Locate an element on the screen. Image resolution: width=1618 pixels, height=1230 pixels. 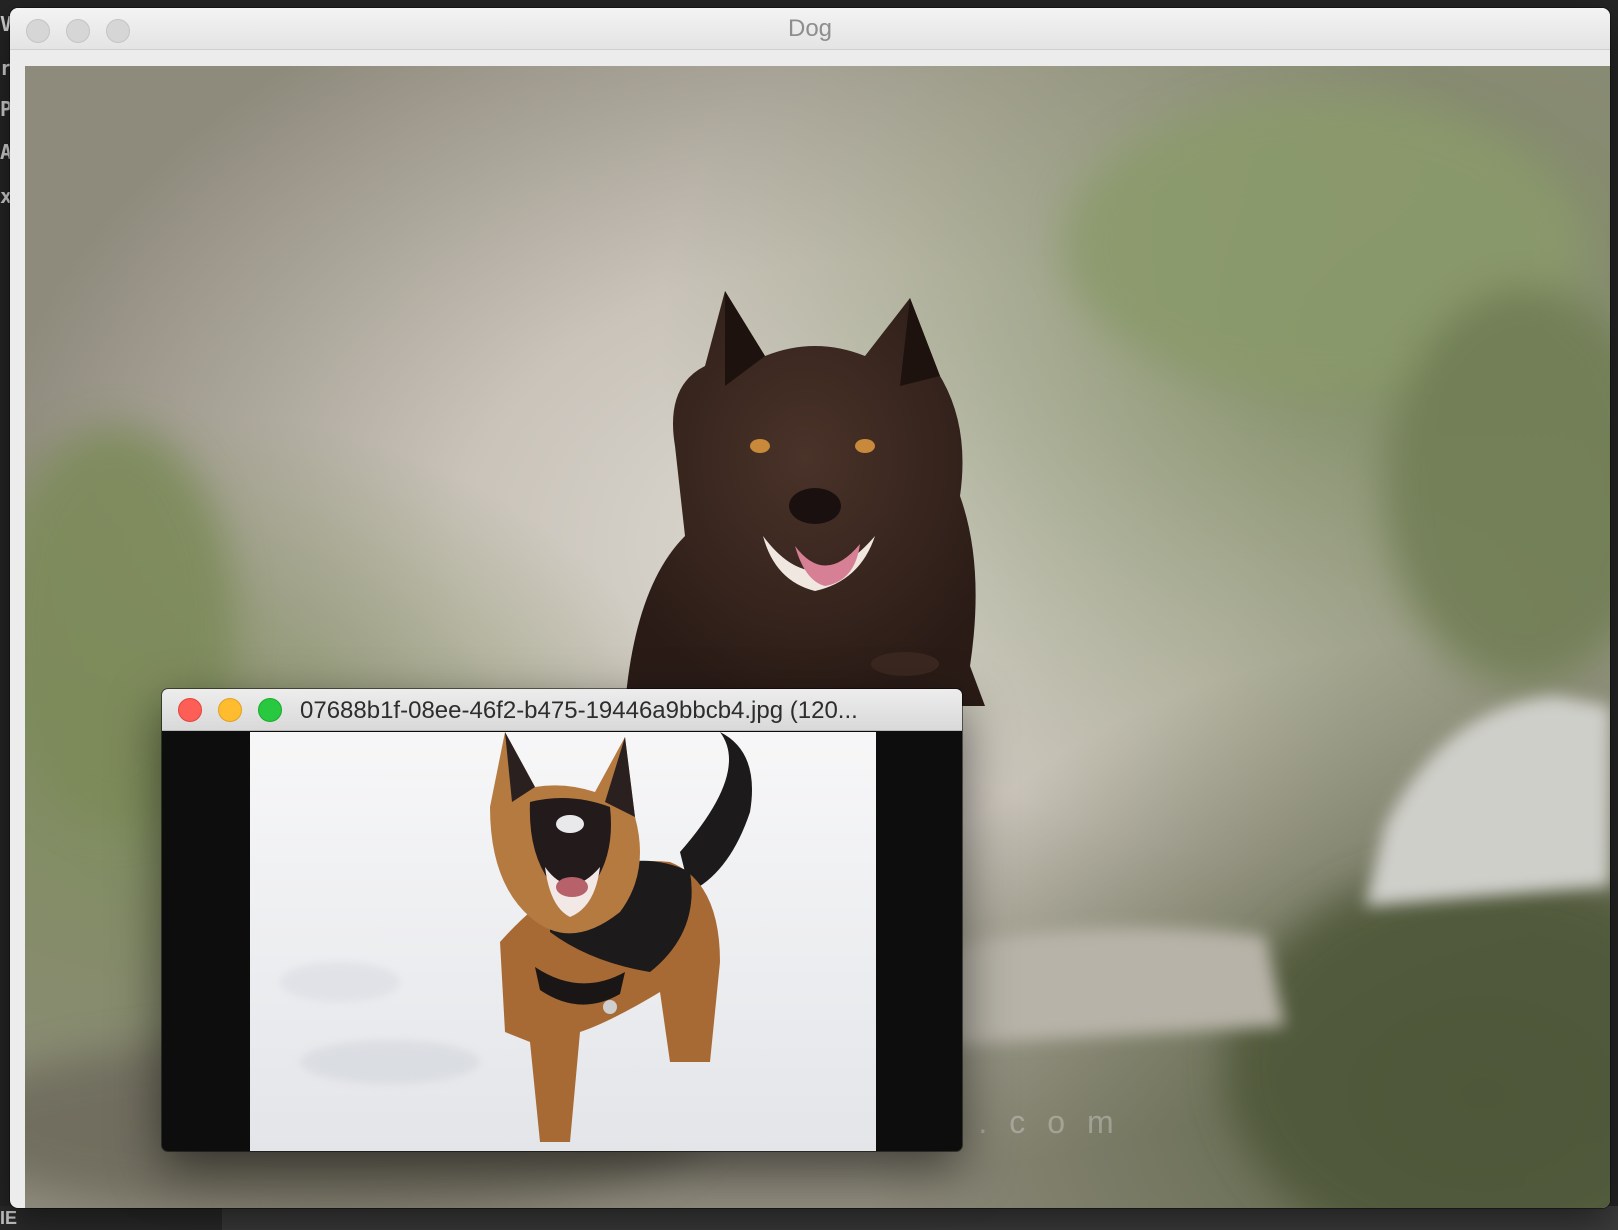
editor-gutter-char: V is located at coordinates (5, 24).